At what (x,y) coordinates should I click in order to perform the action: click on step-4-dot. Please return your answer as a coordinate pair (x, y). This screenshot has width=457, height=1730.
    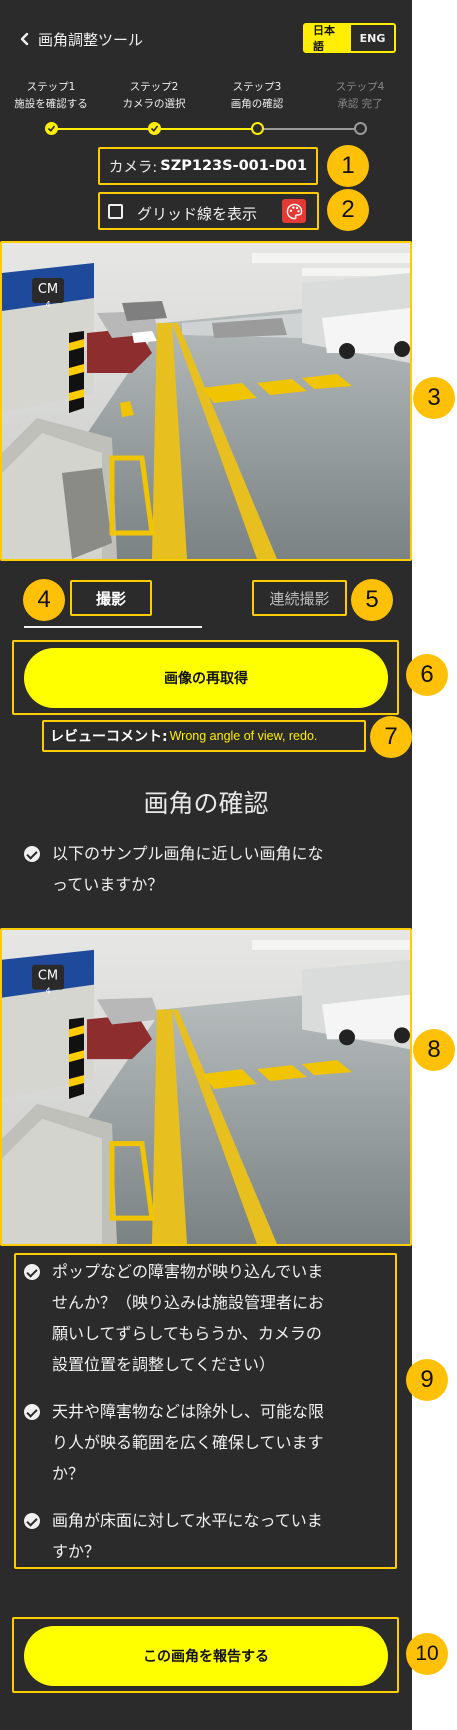
    Looking at the image, I should click on (360, 128).